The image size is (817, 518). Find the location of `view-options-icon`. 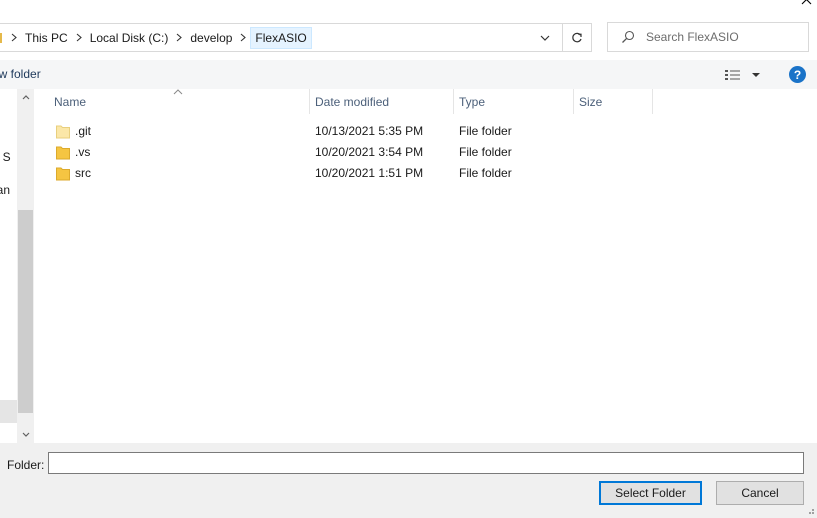

view-options-icon is located at coordinates (732, 75).